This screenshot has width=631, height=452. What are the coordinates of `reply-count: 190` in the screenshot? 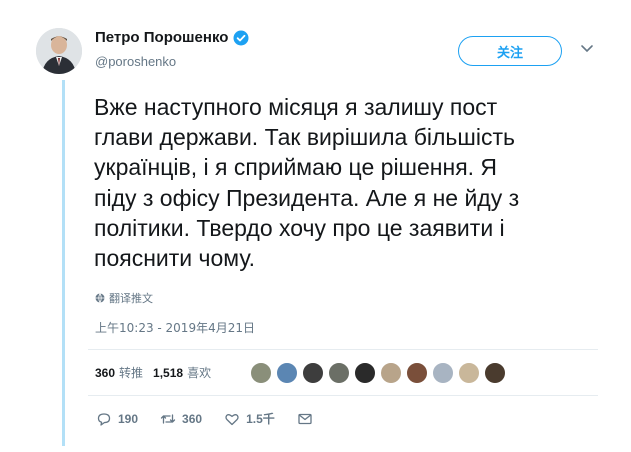 It's located at (128, 418).